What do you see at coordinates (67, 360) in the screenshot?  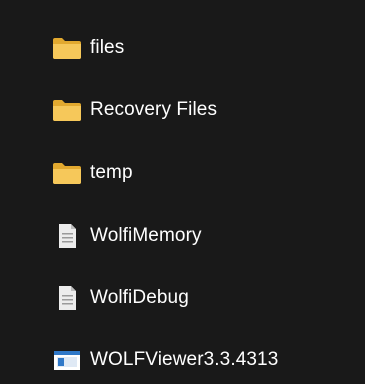 I see `application-icon` at bounding box center [67, 360].